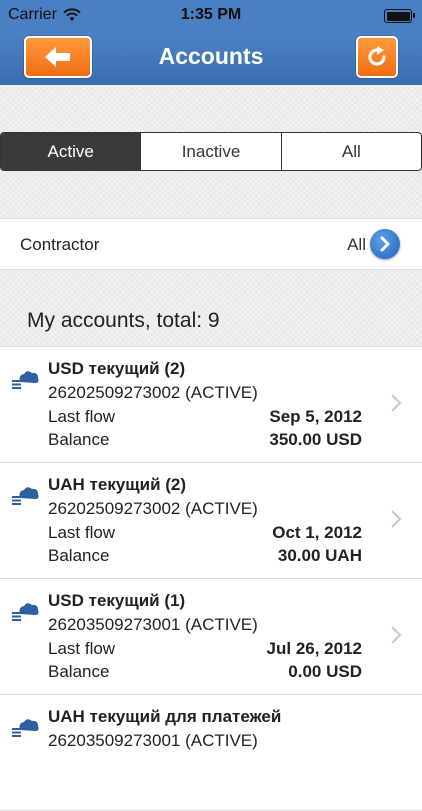 The image size is (422, 811). Describe the element at coordinates (71, 151) in the screenshot. I see `tab-active: Active` at that location.